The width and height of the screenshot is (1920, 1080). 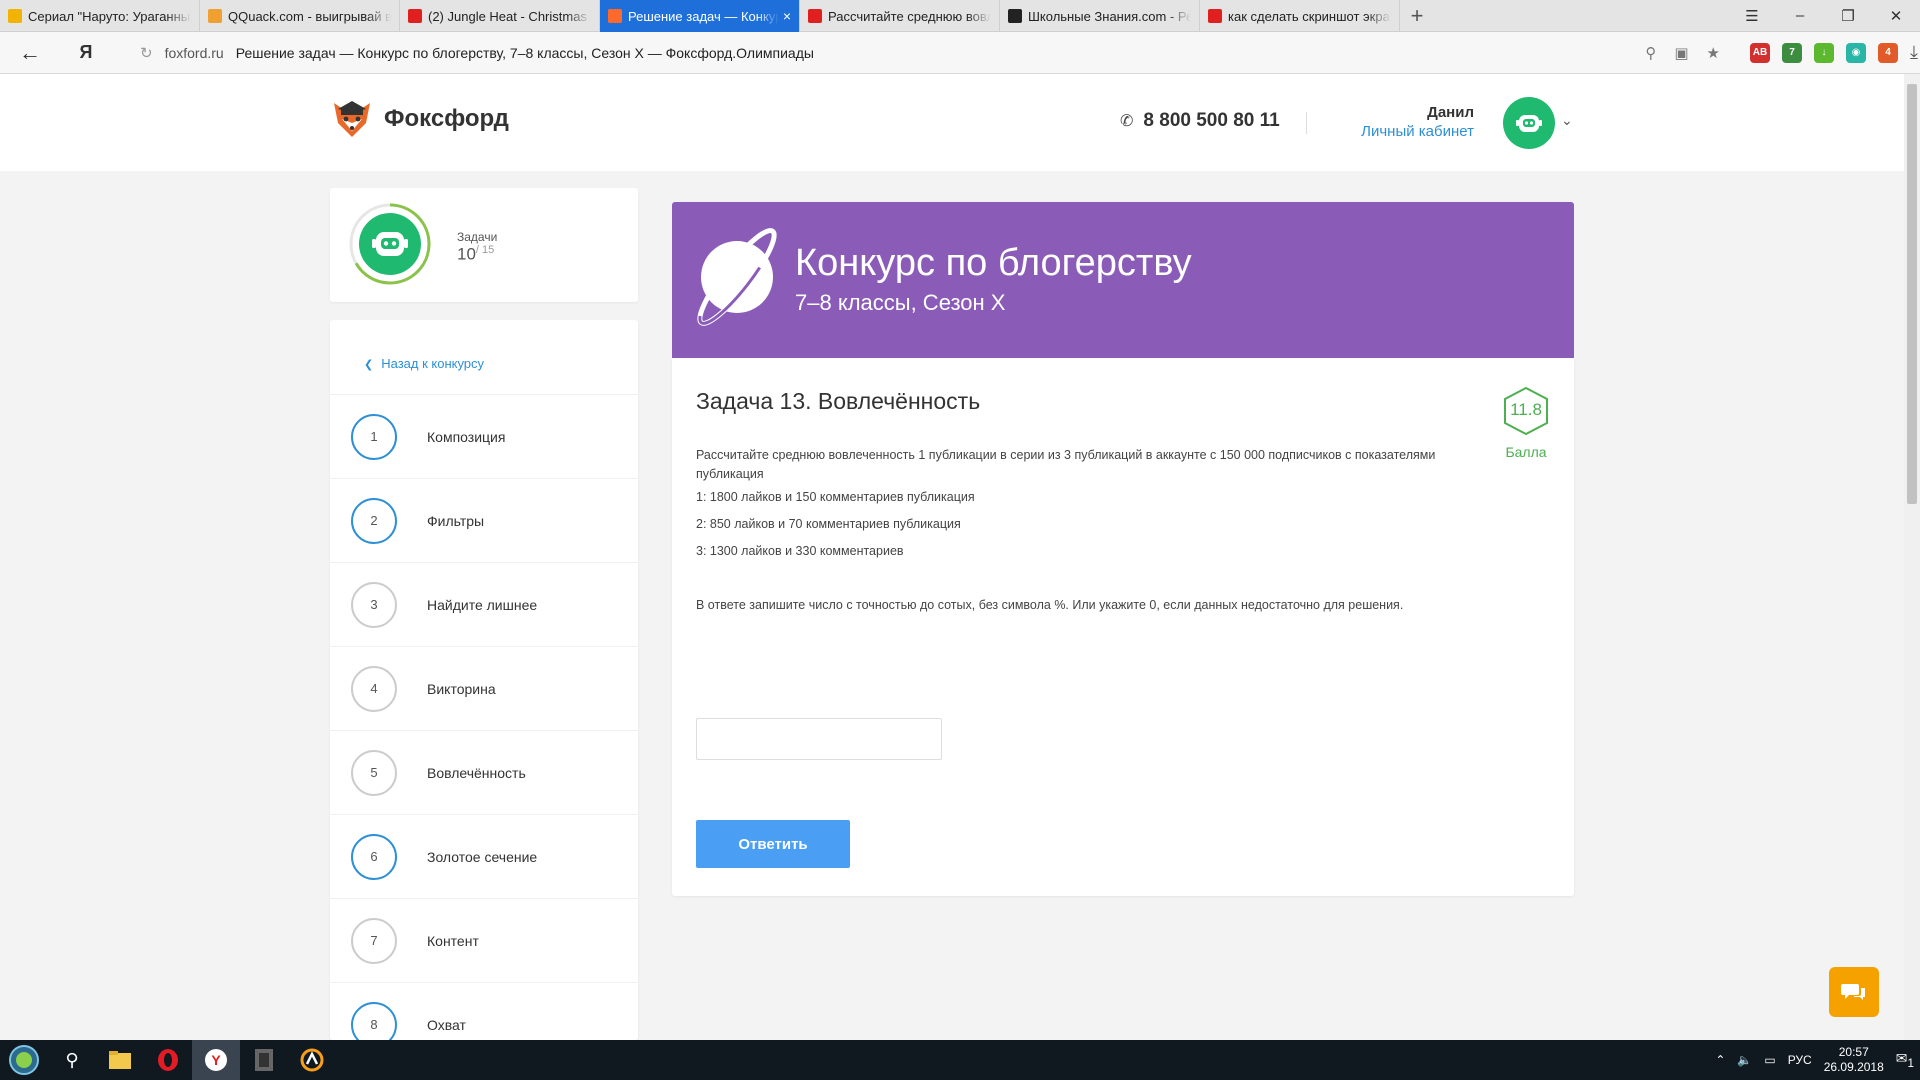 I want to click on sidebar-task-item: 5 Вовлечённость, so click(x=484, y=772).